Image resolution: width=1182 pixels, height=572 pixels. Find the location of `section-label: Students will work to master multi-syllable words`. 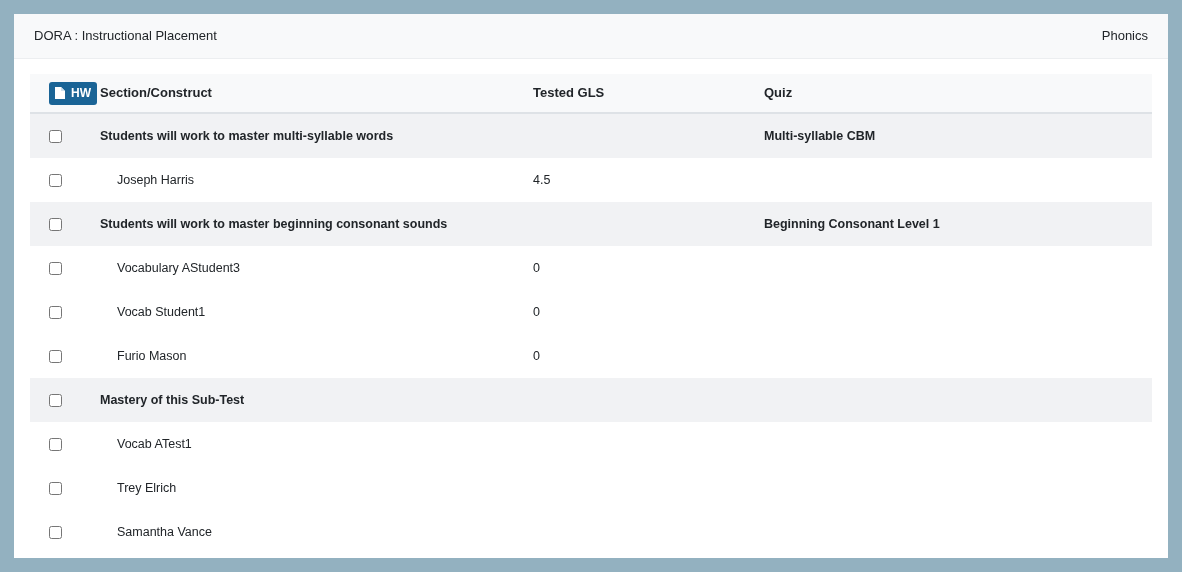

section-label: Students will work to master multi-syllable words is located at coordinates (247, 135).